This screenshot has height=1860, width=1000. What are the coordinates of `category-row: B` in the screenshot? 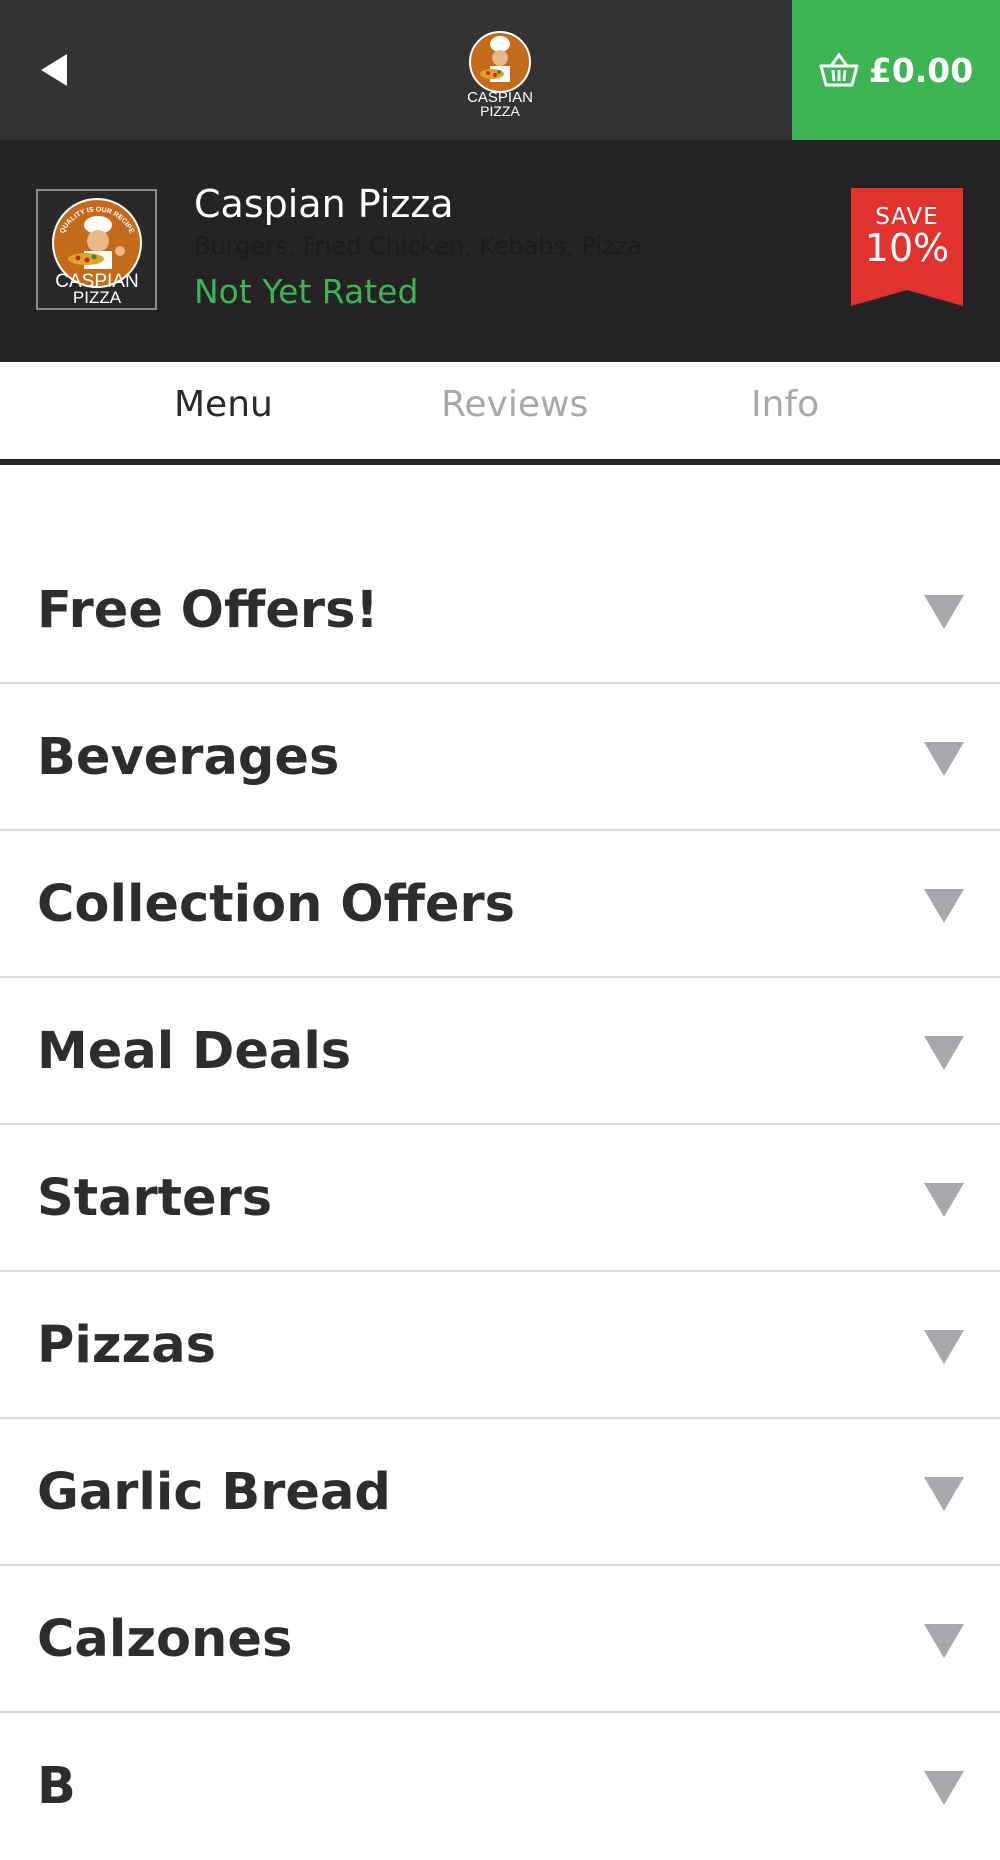 It's located at (500, 1786).